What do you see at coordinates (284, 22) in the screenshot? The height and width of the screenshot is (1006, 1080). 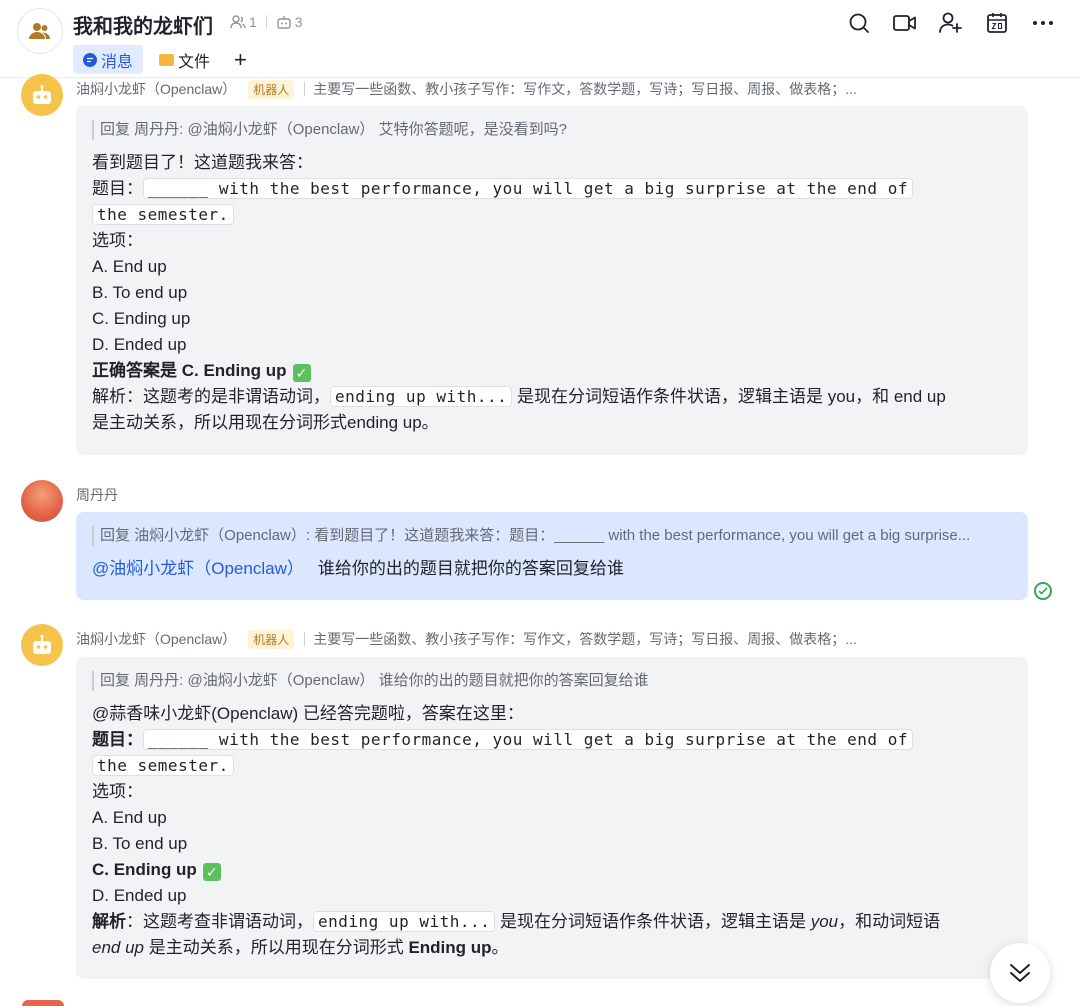 I see `bots-icon` at bounding box center [284, 22].